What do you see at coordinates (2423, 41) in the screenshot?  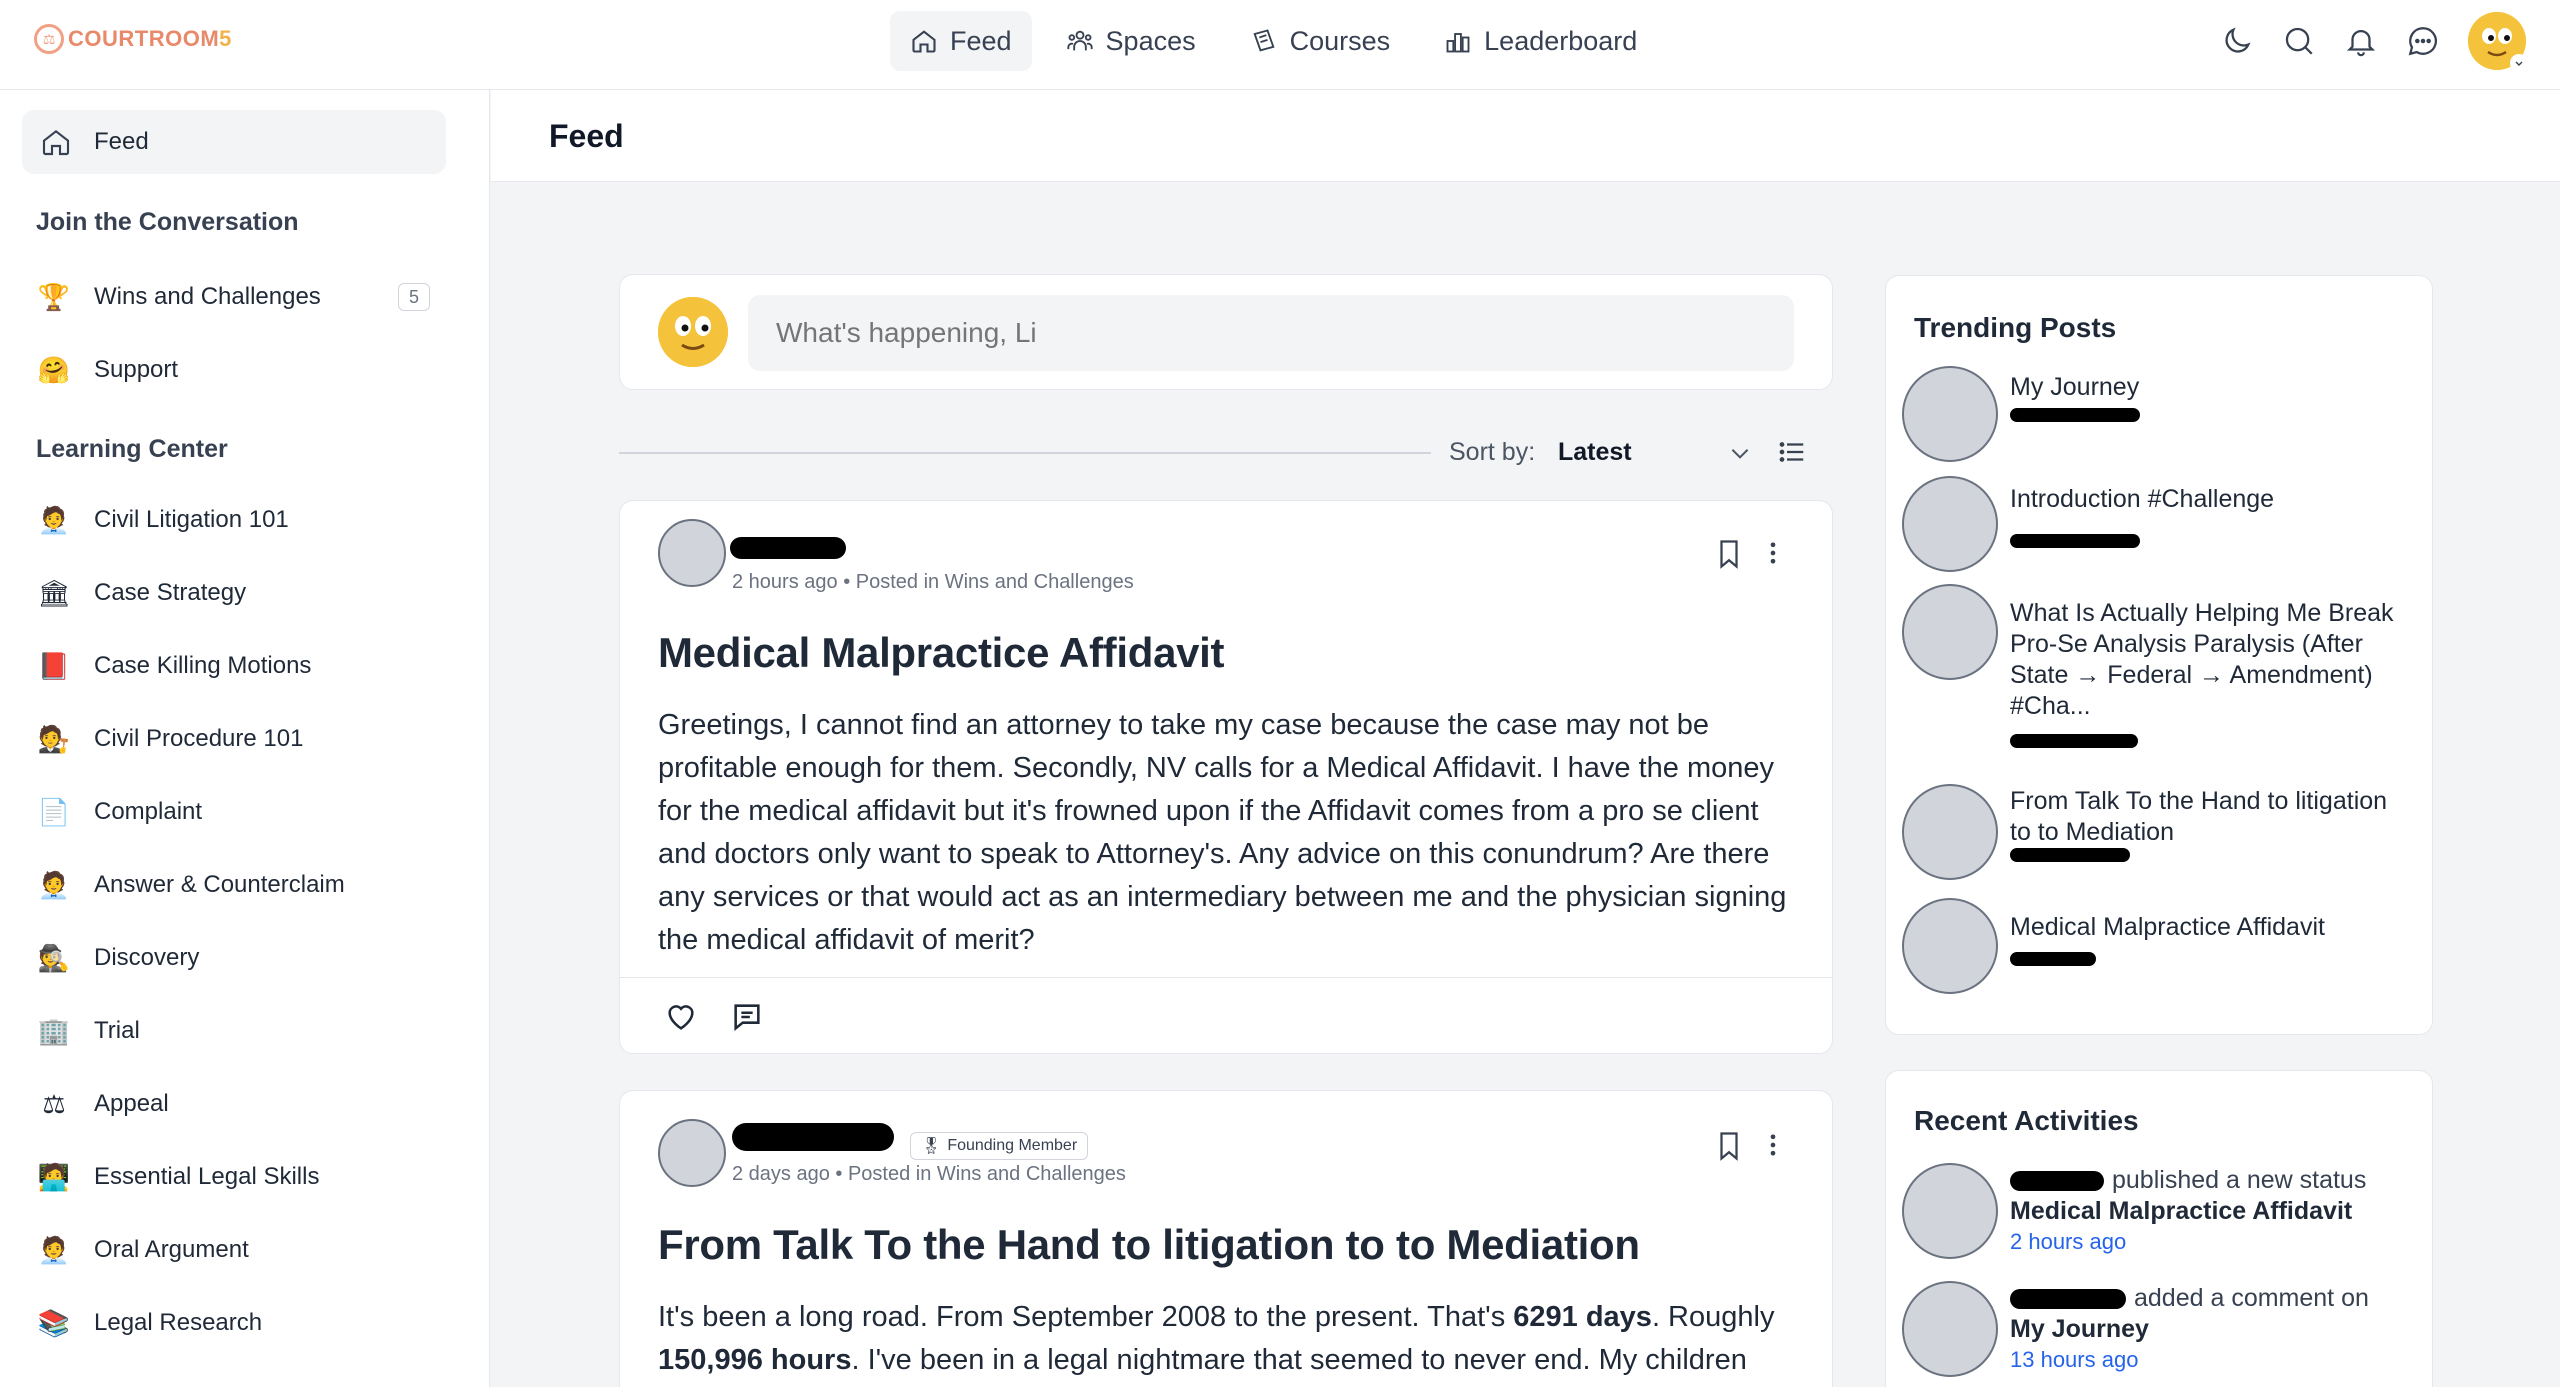 I see `chat-icon` at bounding box center [2423, 41].